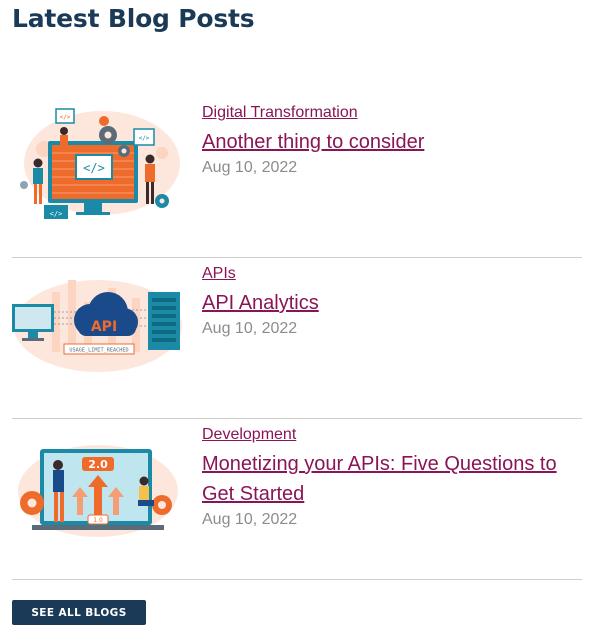 Image resolution: width=594 pixels, height=634 pixels. What do you see at coordinates (98, 482) in the screenshot?
I see `blog-thumbnail-image: 2.0 1.0` at bounding box center [98, 482].